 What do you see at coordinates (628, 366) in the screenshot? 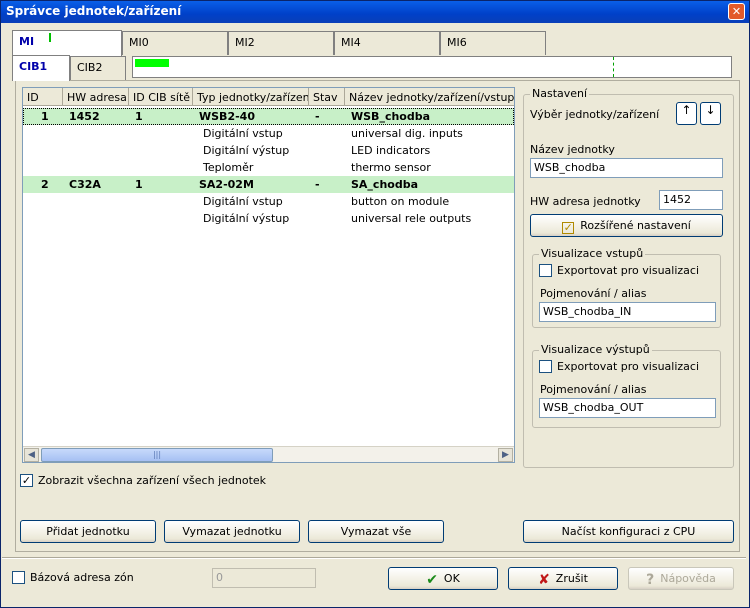
I see `export-outputs-label: Exportovat pro visualizaci` at bounding box center [628, 366].